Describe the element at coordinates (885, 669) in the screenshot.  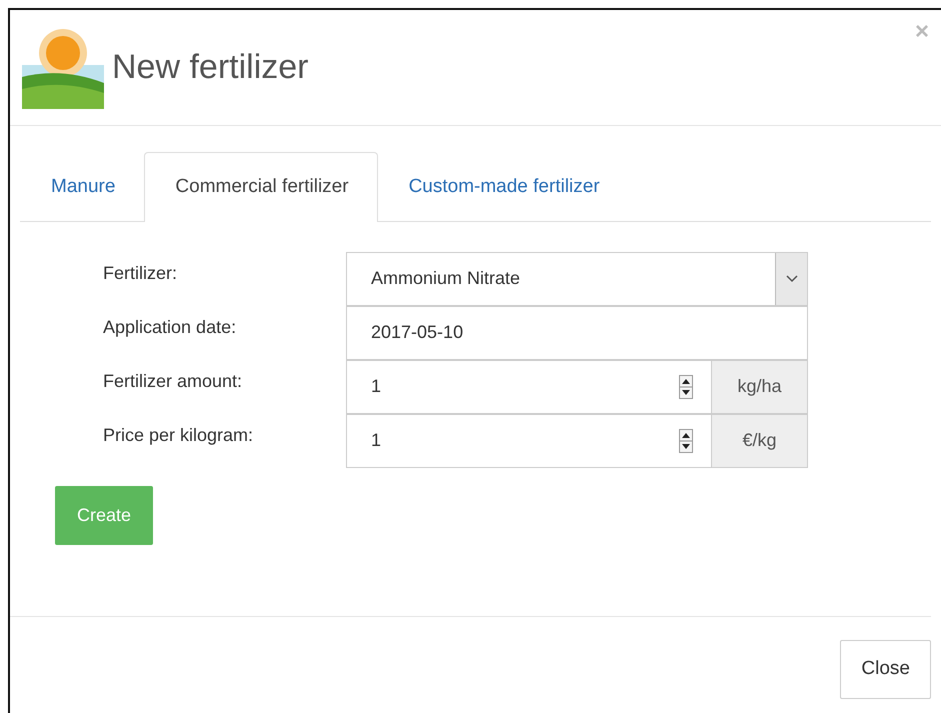
I see `close-button: Close` at that location.